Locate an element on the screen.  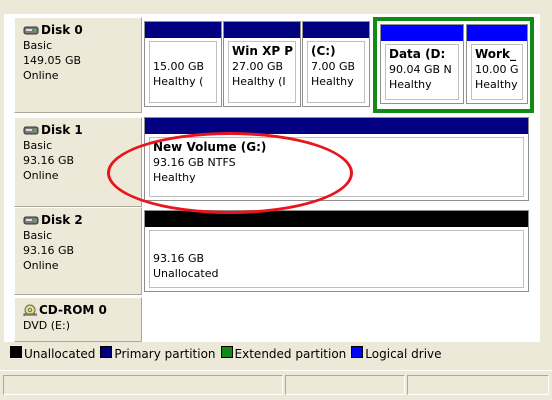
logical-swatch-icon is located at coordinates (357, 351).